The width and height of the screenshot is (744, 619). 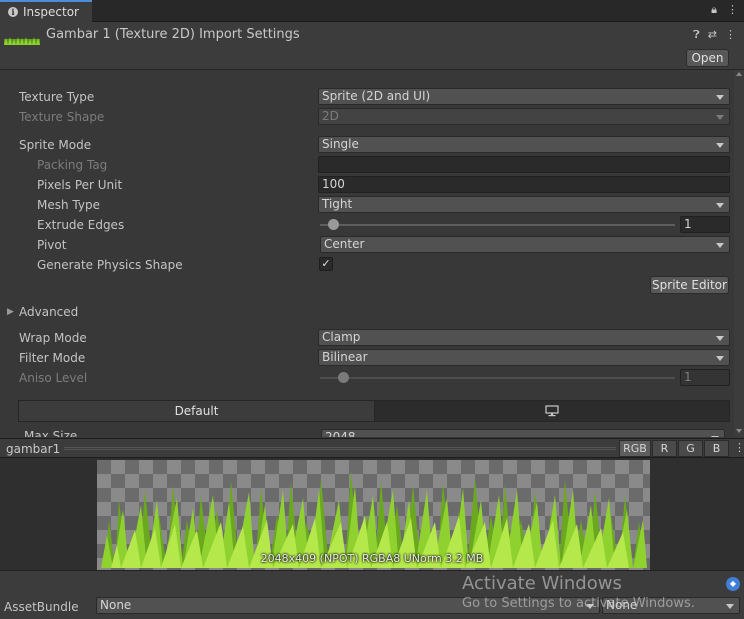 I want to click on info-icon: i, so click(x=13, y=12).